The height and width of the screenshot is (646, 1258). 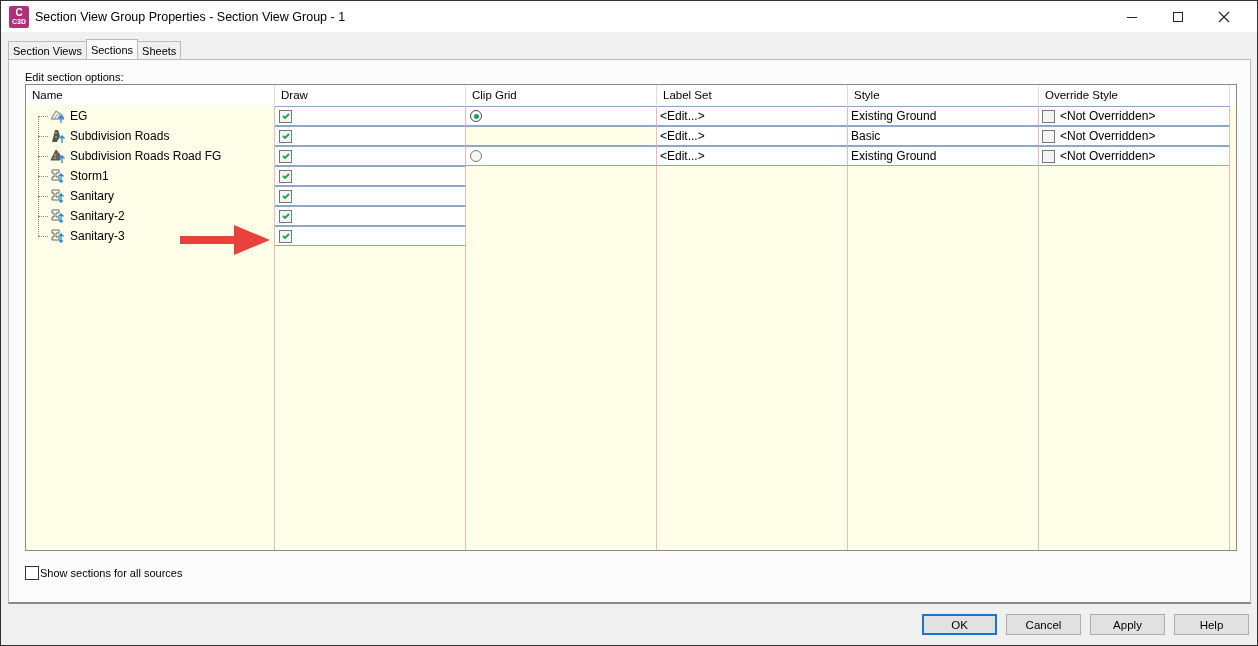 I want to click on checkbox, so click(x=32, y=573).